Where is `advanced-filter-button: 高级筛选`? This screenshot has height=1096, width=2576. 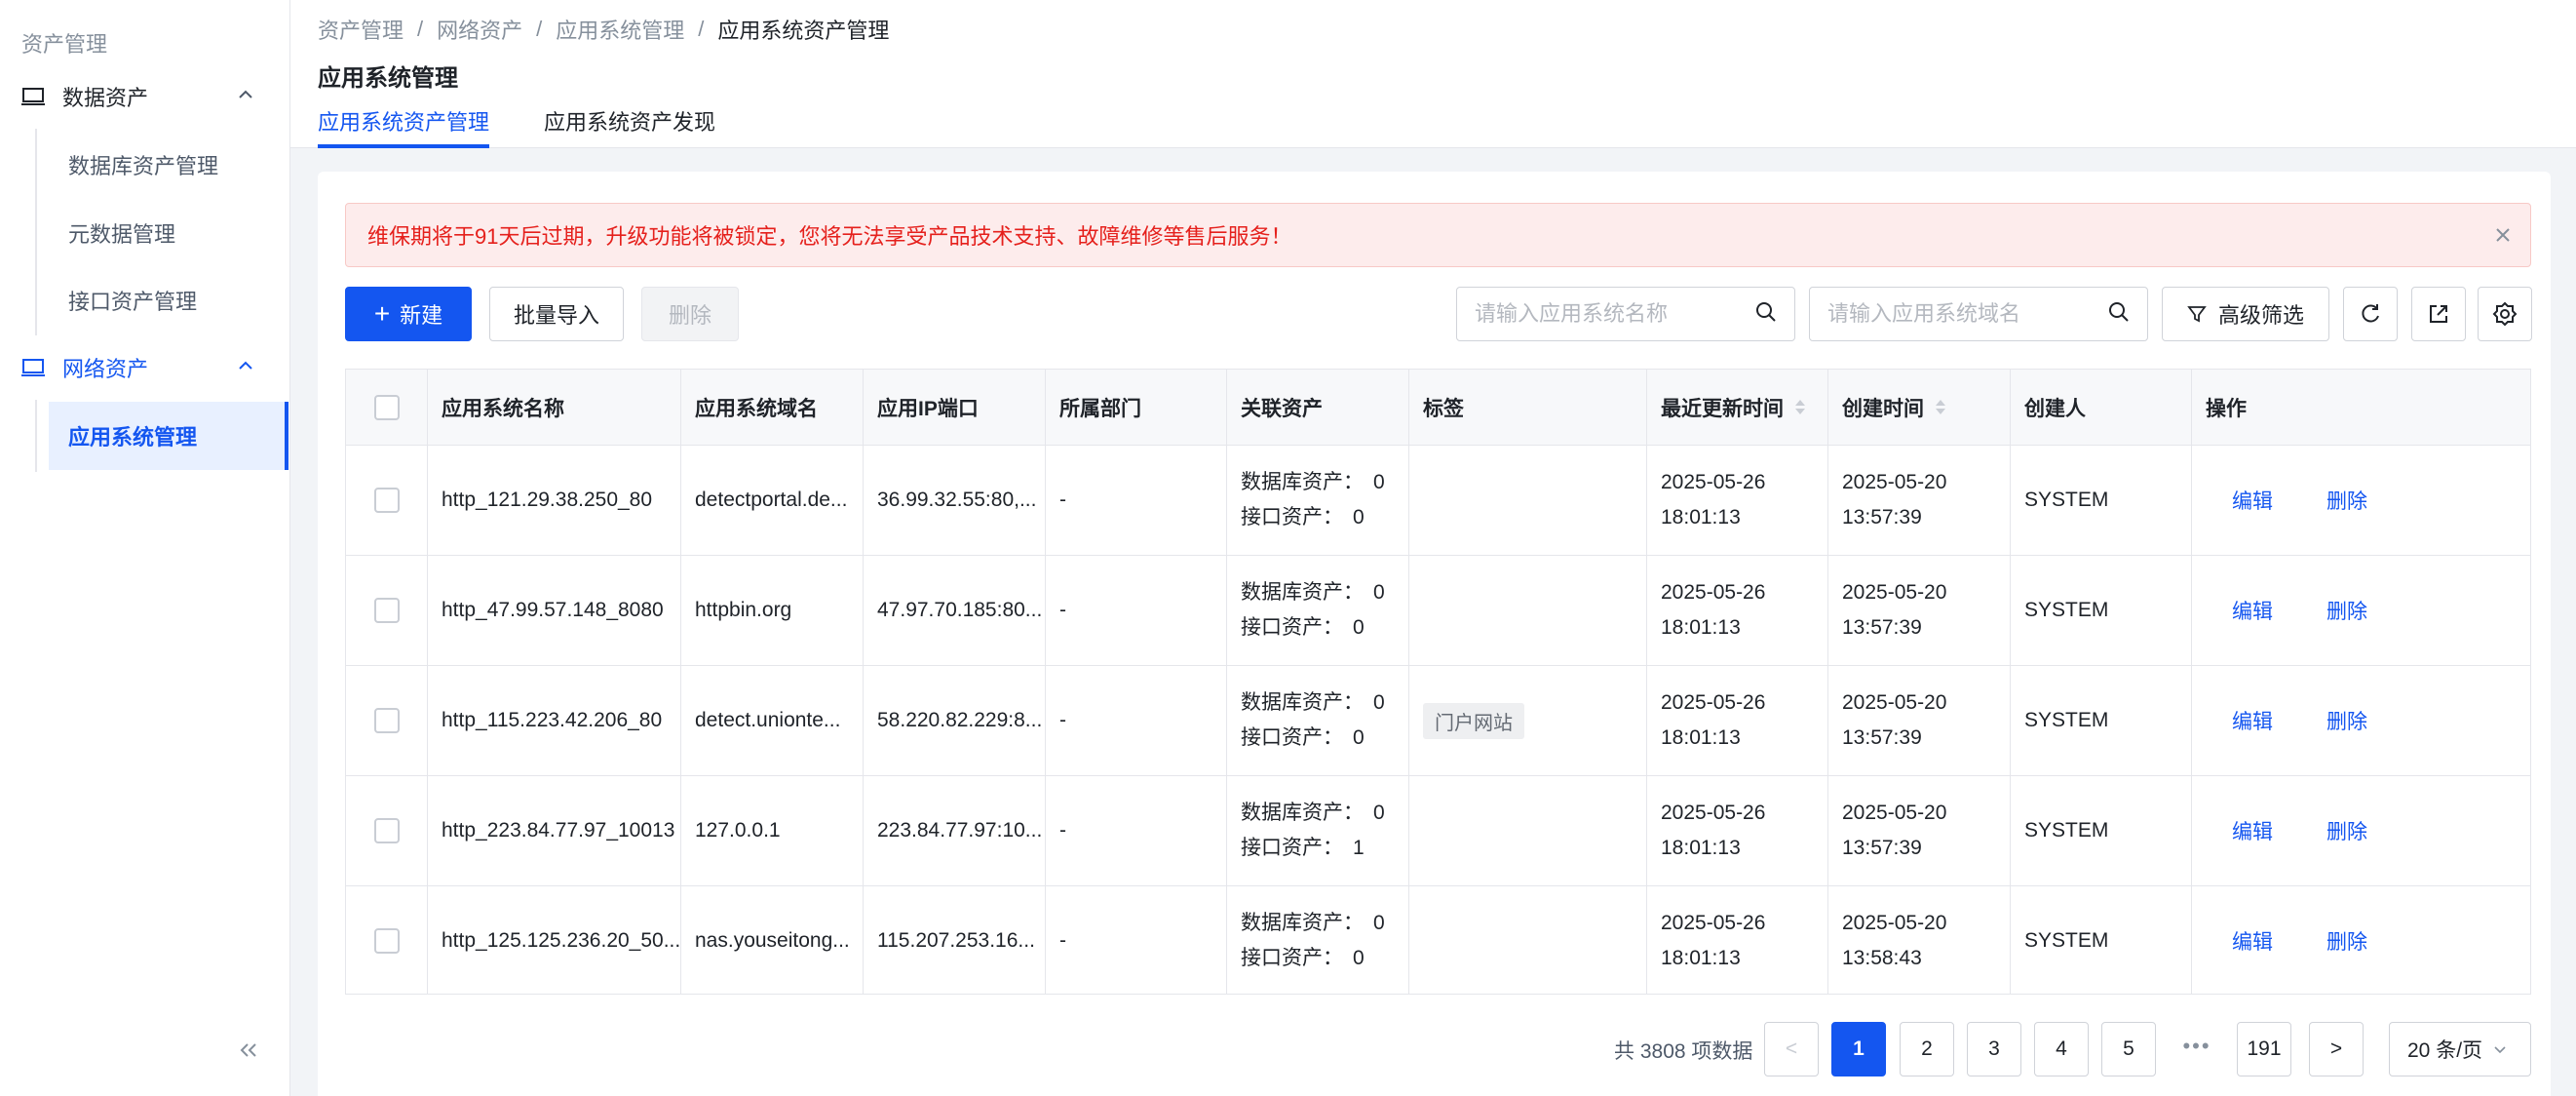
advanced-filter-button: 高级筛选 is located at coordinates (2245, 314).